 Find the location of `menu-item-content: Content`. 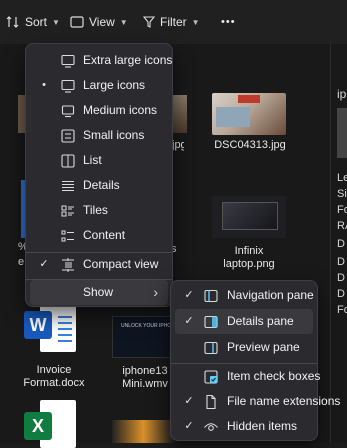

menu-item-content: Content is located at coordinates (99, 235).